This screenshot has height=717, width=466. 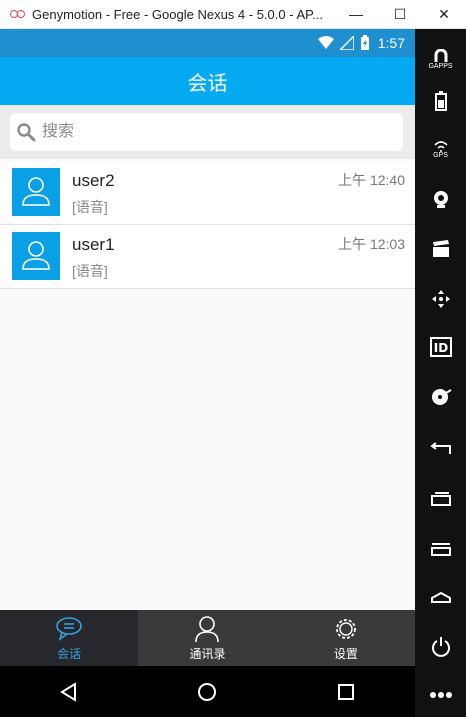 I want to click on gps-label: GPS, so click(x=440, y=155).